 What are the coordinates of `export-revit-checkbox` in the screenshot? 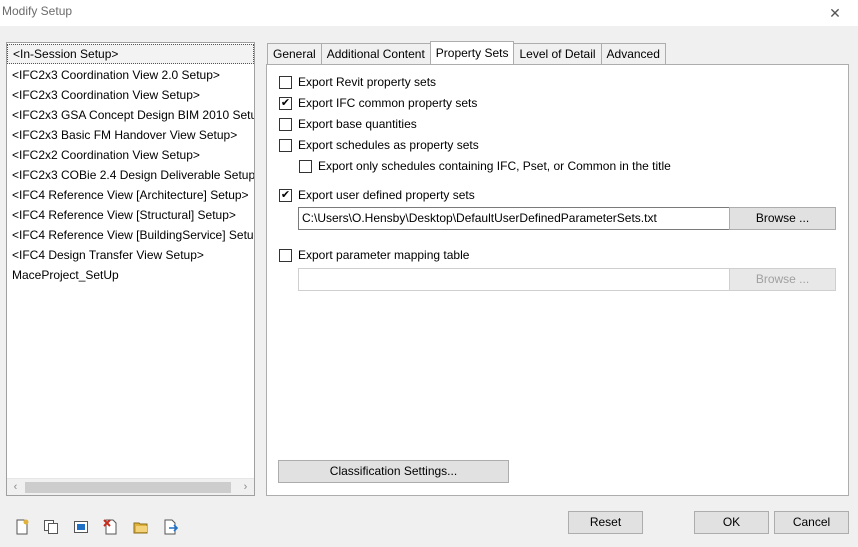 It's located at (285, 82).